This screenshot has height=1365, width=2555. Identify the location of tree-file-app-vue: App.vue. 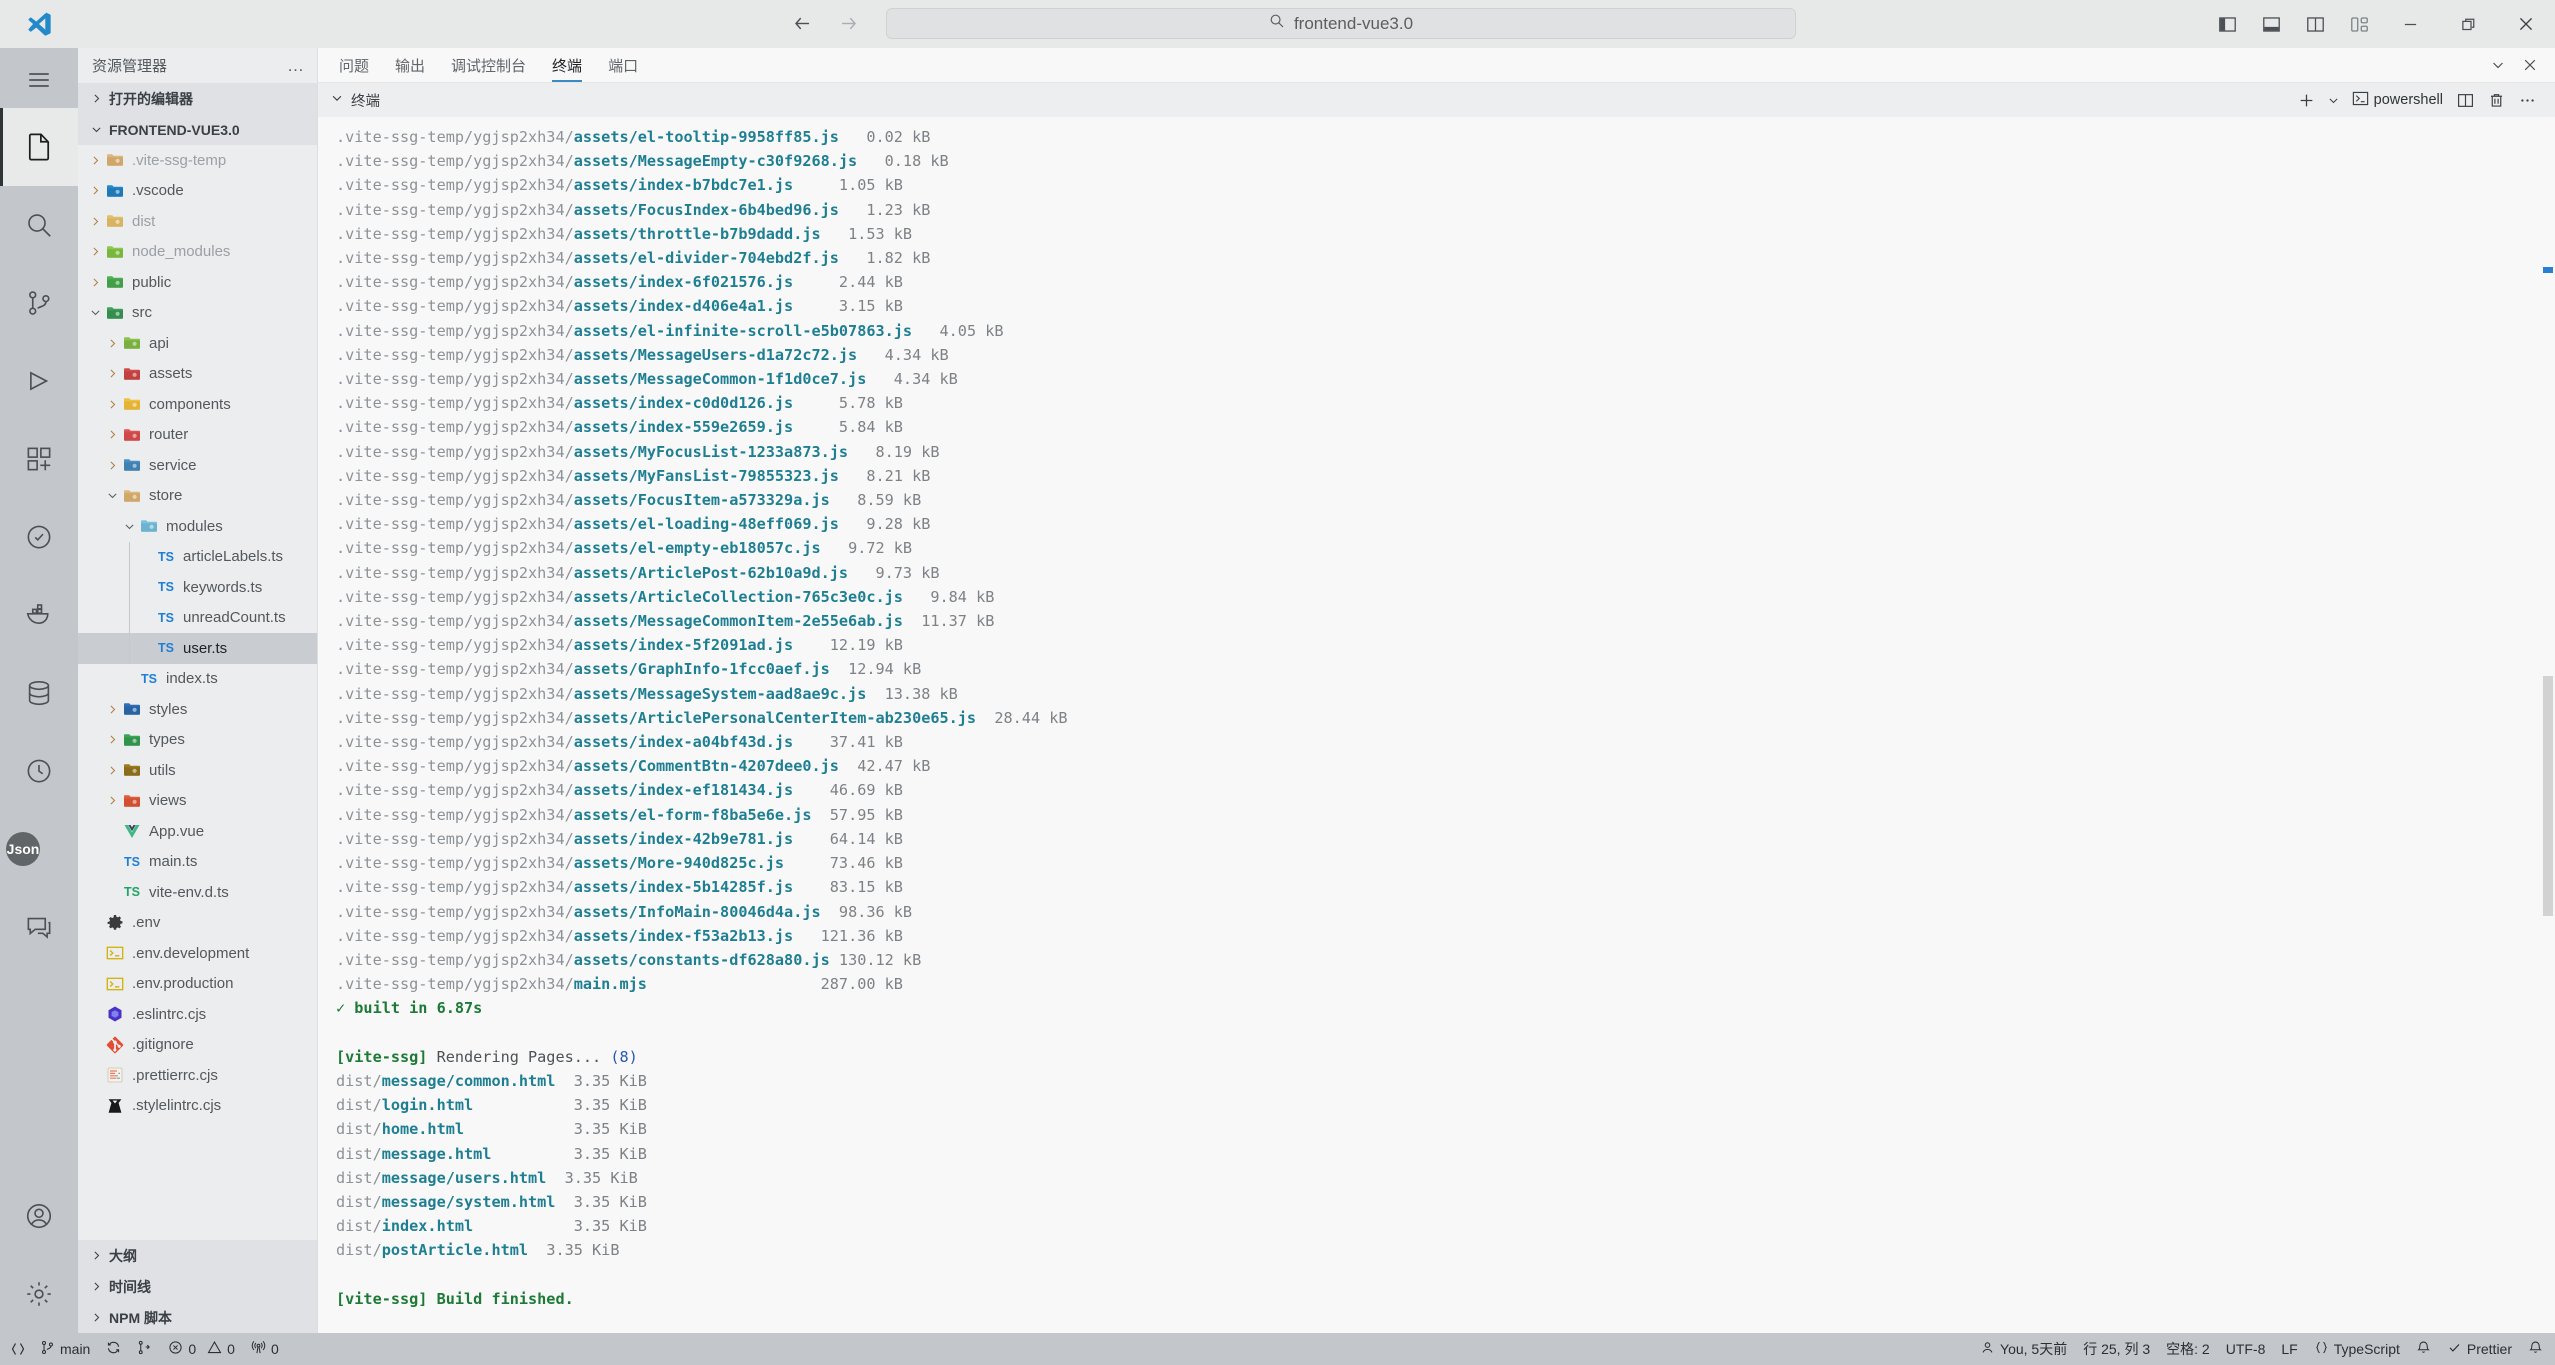
(197, 831).